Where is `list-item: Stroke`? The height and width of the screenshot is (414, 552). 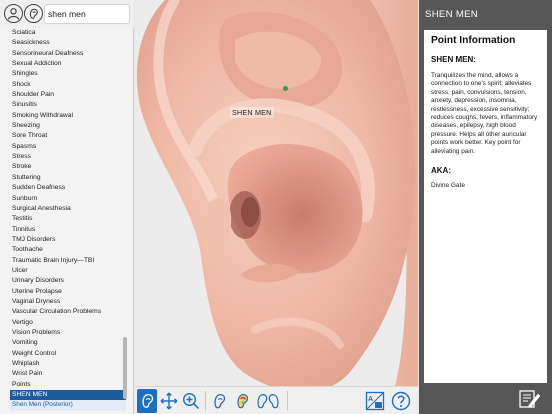 list-item: Stroke is located at coordinates (68, 167).